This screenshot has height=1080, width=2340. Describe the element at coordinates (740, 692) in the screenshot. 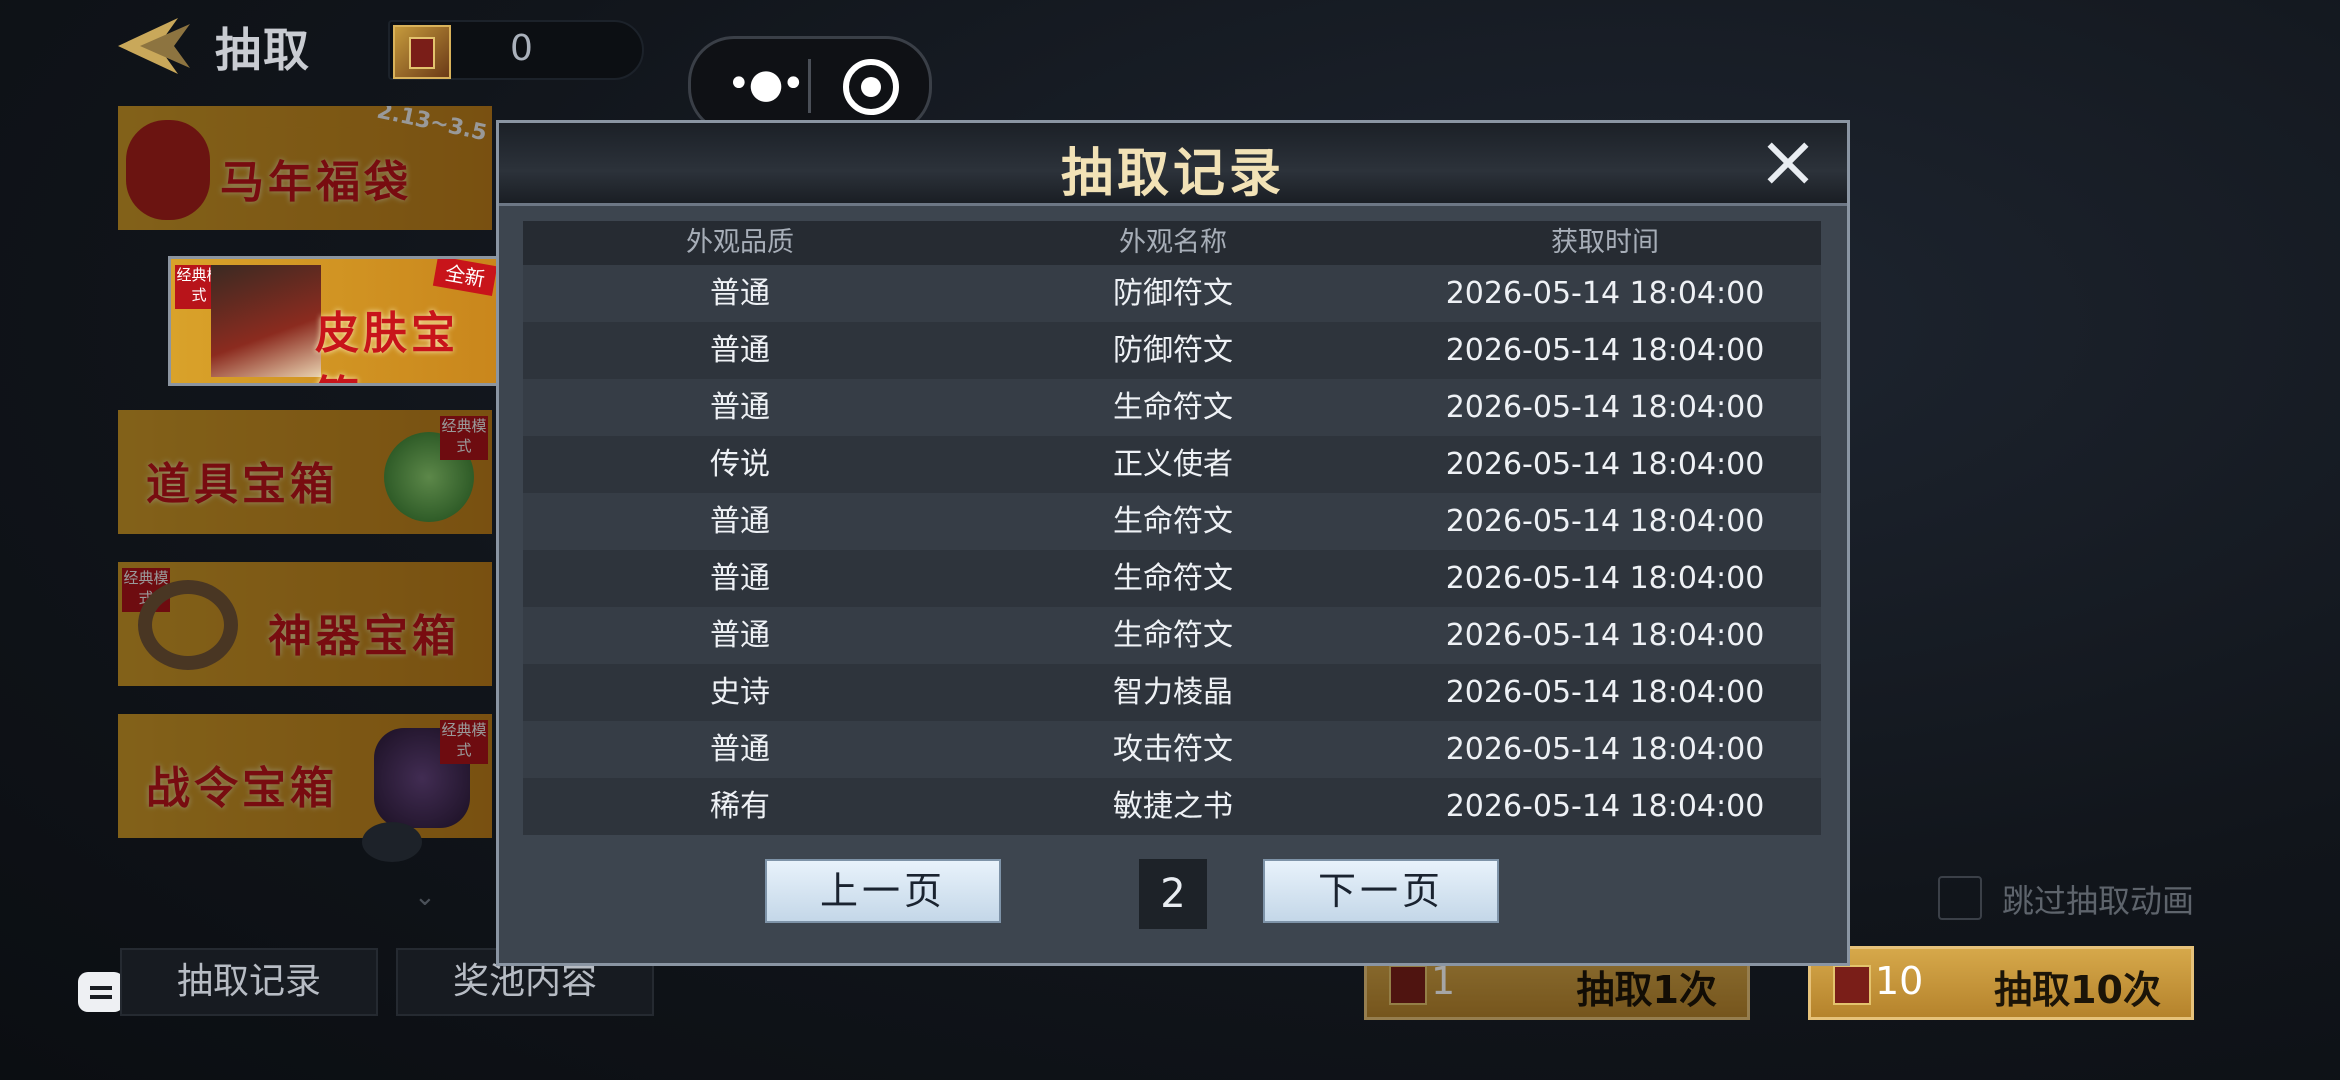

I see `cell-quality: 史诗` at that location.